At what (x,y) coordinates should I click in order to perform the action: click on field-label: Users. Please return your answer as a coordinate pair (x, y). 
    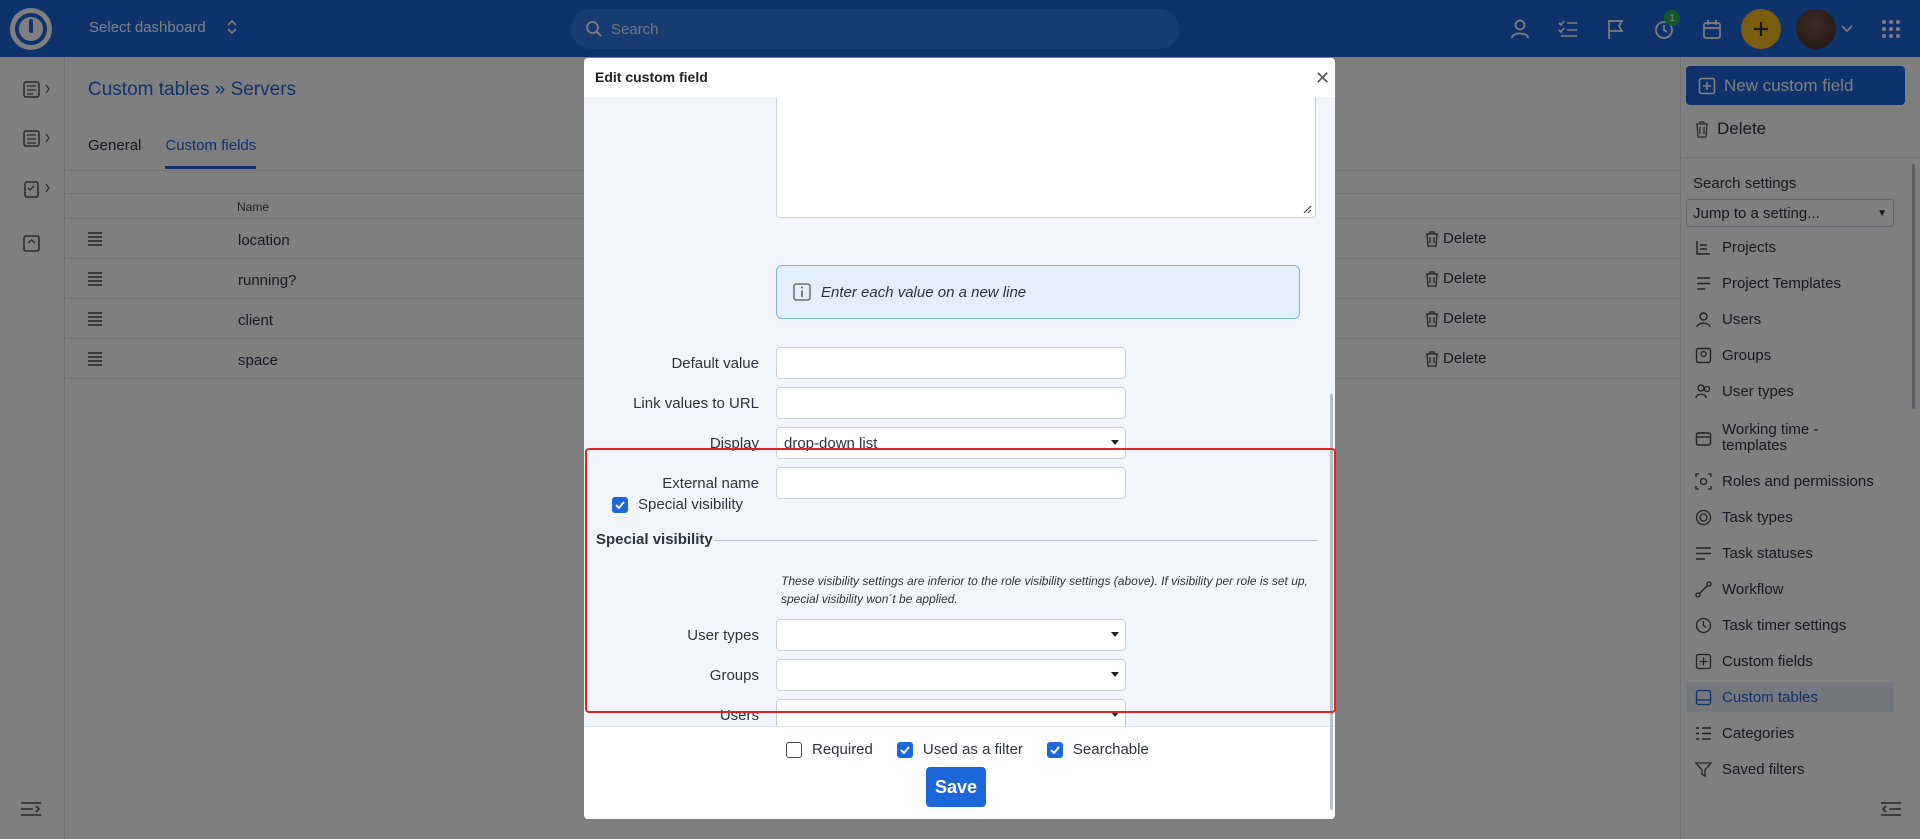
    Looking at the image, I should click on (739, 715).